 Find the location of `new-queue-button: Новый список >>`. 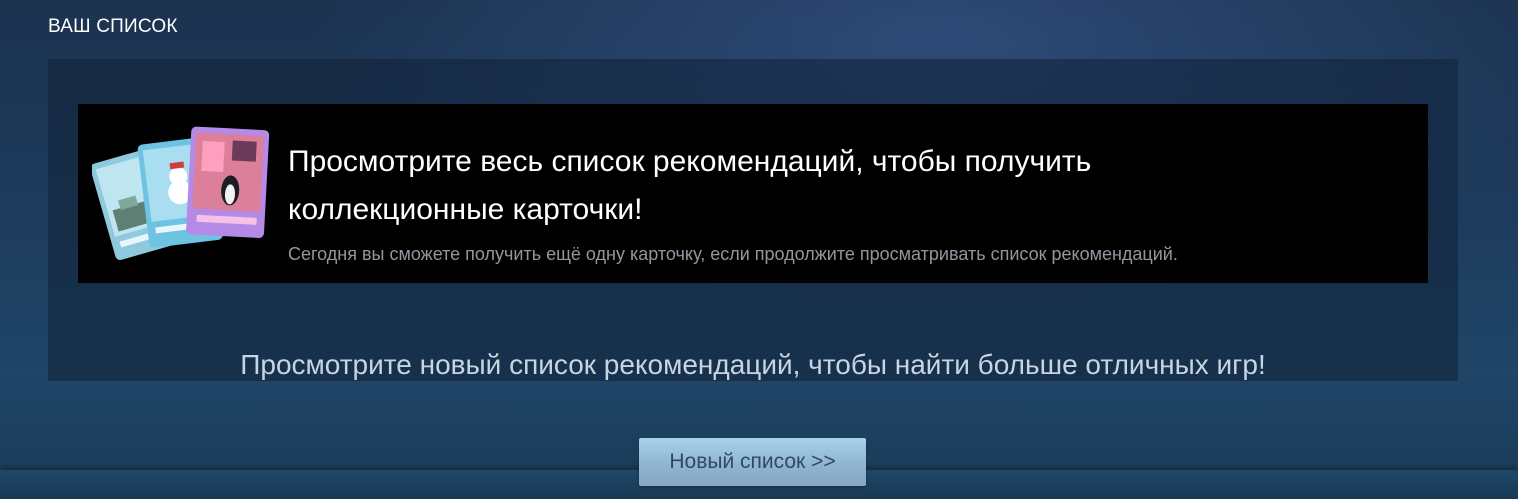

new-queue-button: Новый список >> is located at coordinates (752, 462).